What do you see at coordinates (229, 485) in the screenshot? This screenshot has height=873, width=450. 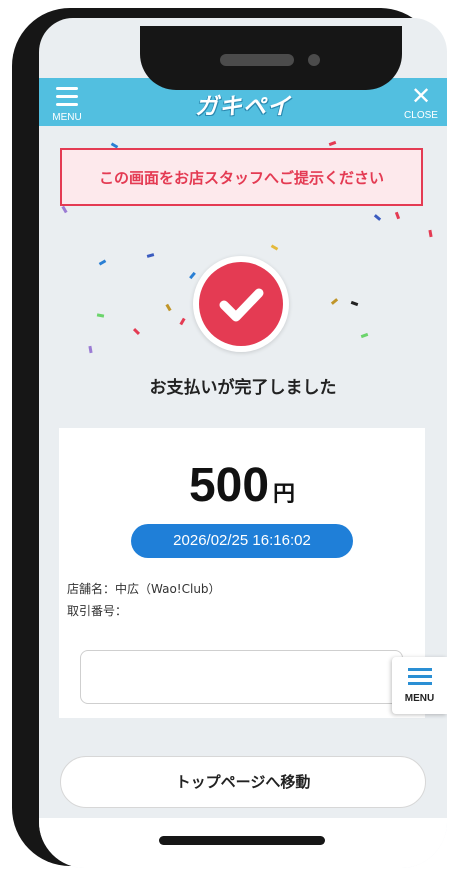 I see `amount-value: 500` at bounding box center [229, 485].